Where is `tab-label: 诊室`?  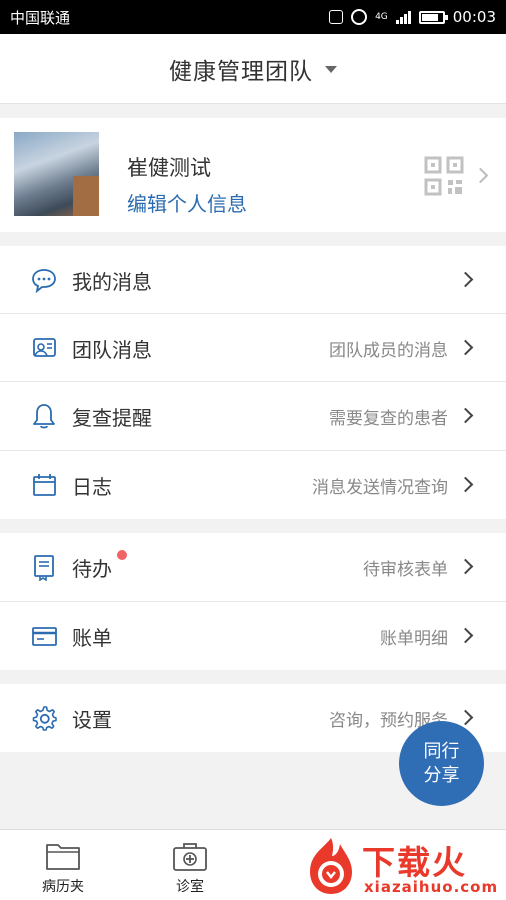
tab-label: 诊室 is located at coordinates (190, 887).